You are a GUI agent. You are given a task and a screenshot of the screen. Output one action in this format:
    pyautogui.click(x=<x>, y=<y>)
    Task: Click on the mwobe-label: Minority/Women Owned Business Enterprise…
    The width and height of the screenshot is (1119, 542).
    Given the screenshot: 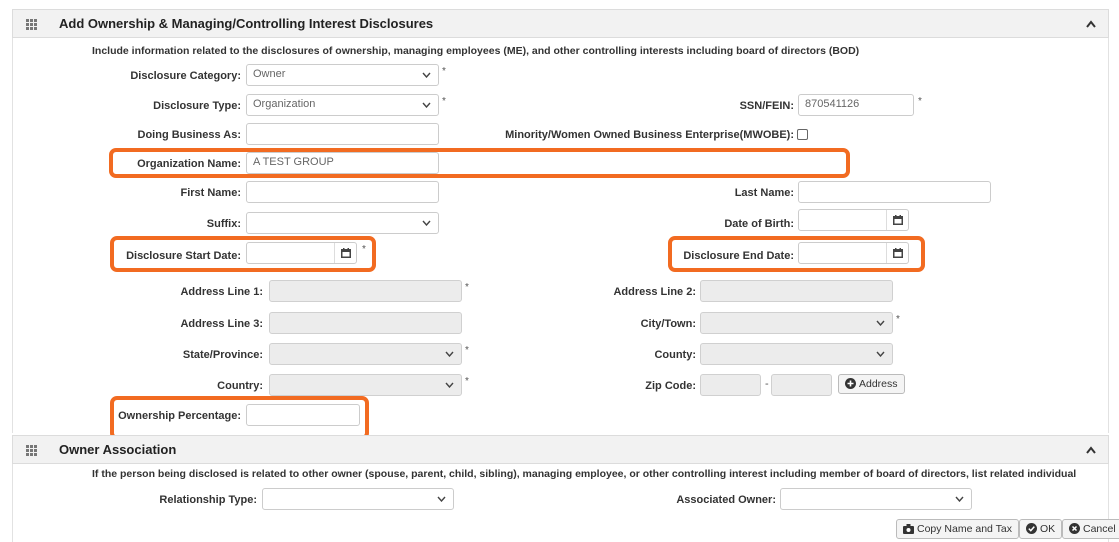 What is the action you would take?
    pyautogui.click(x=649, y=135)
    